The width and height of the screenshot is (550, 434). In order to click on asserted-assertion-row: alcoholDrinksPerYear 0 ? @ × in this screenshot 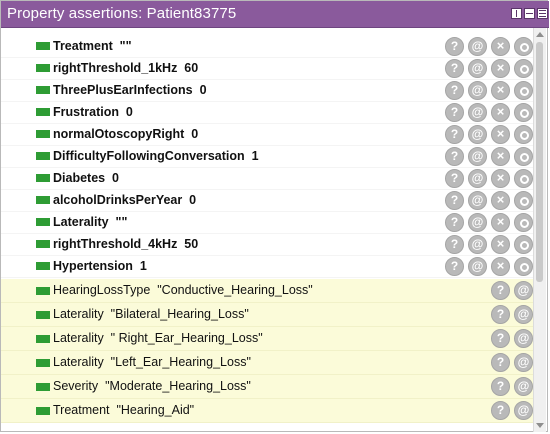, I will do `click(268, 201)`.